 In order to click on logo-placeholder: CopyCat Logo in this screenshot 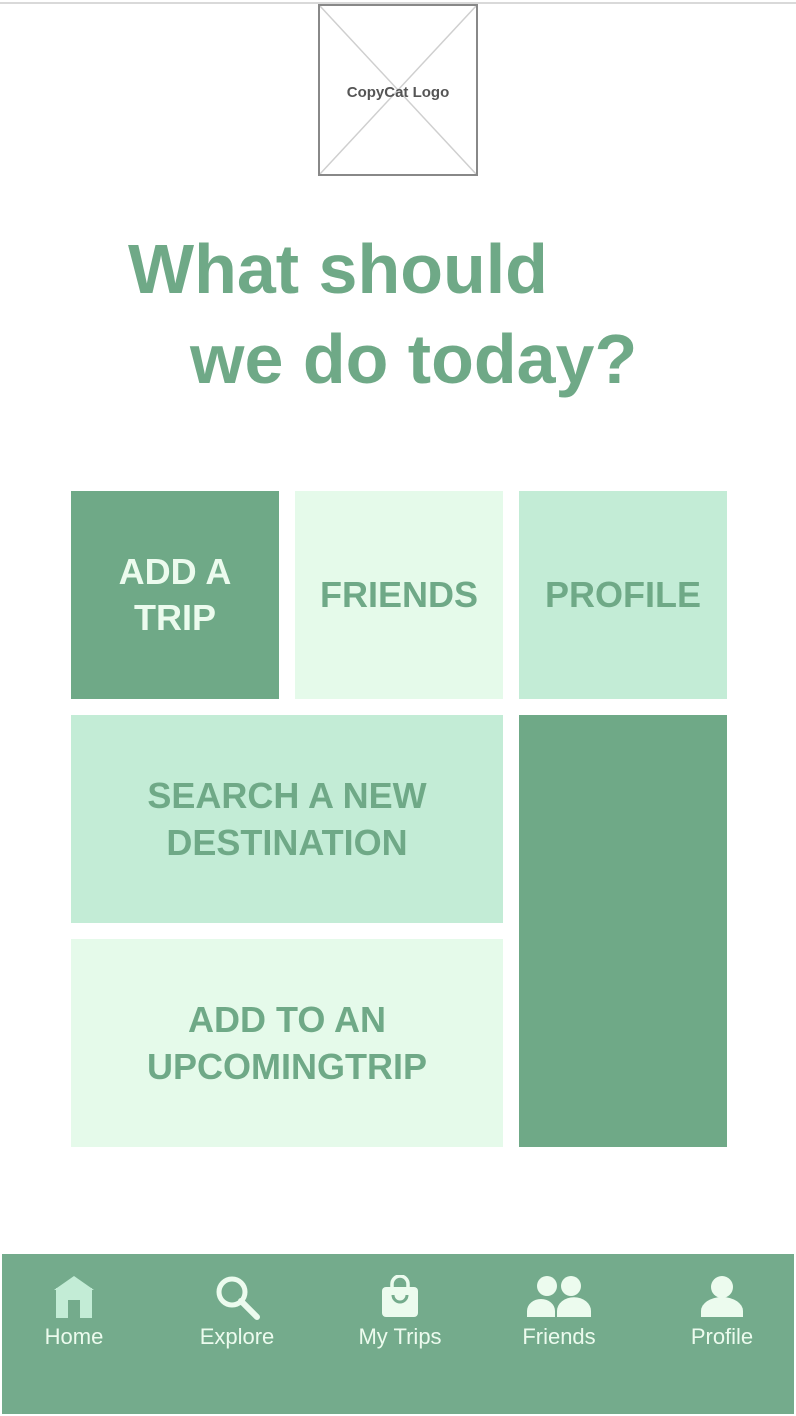, I will do `click(398, 90)`.